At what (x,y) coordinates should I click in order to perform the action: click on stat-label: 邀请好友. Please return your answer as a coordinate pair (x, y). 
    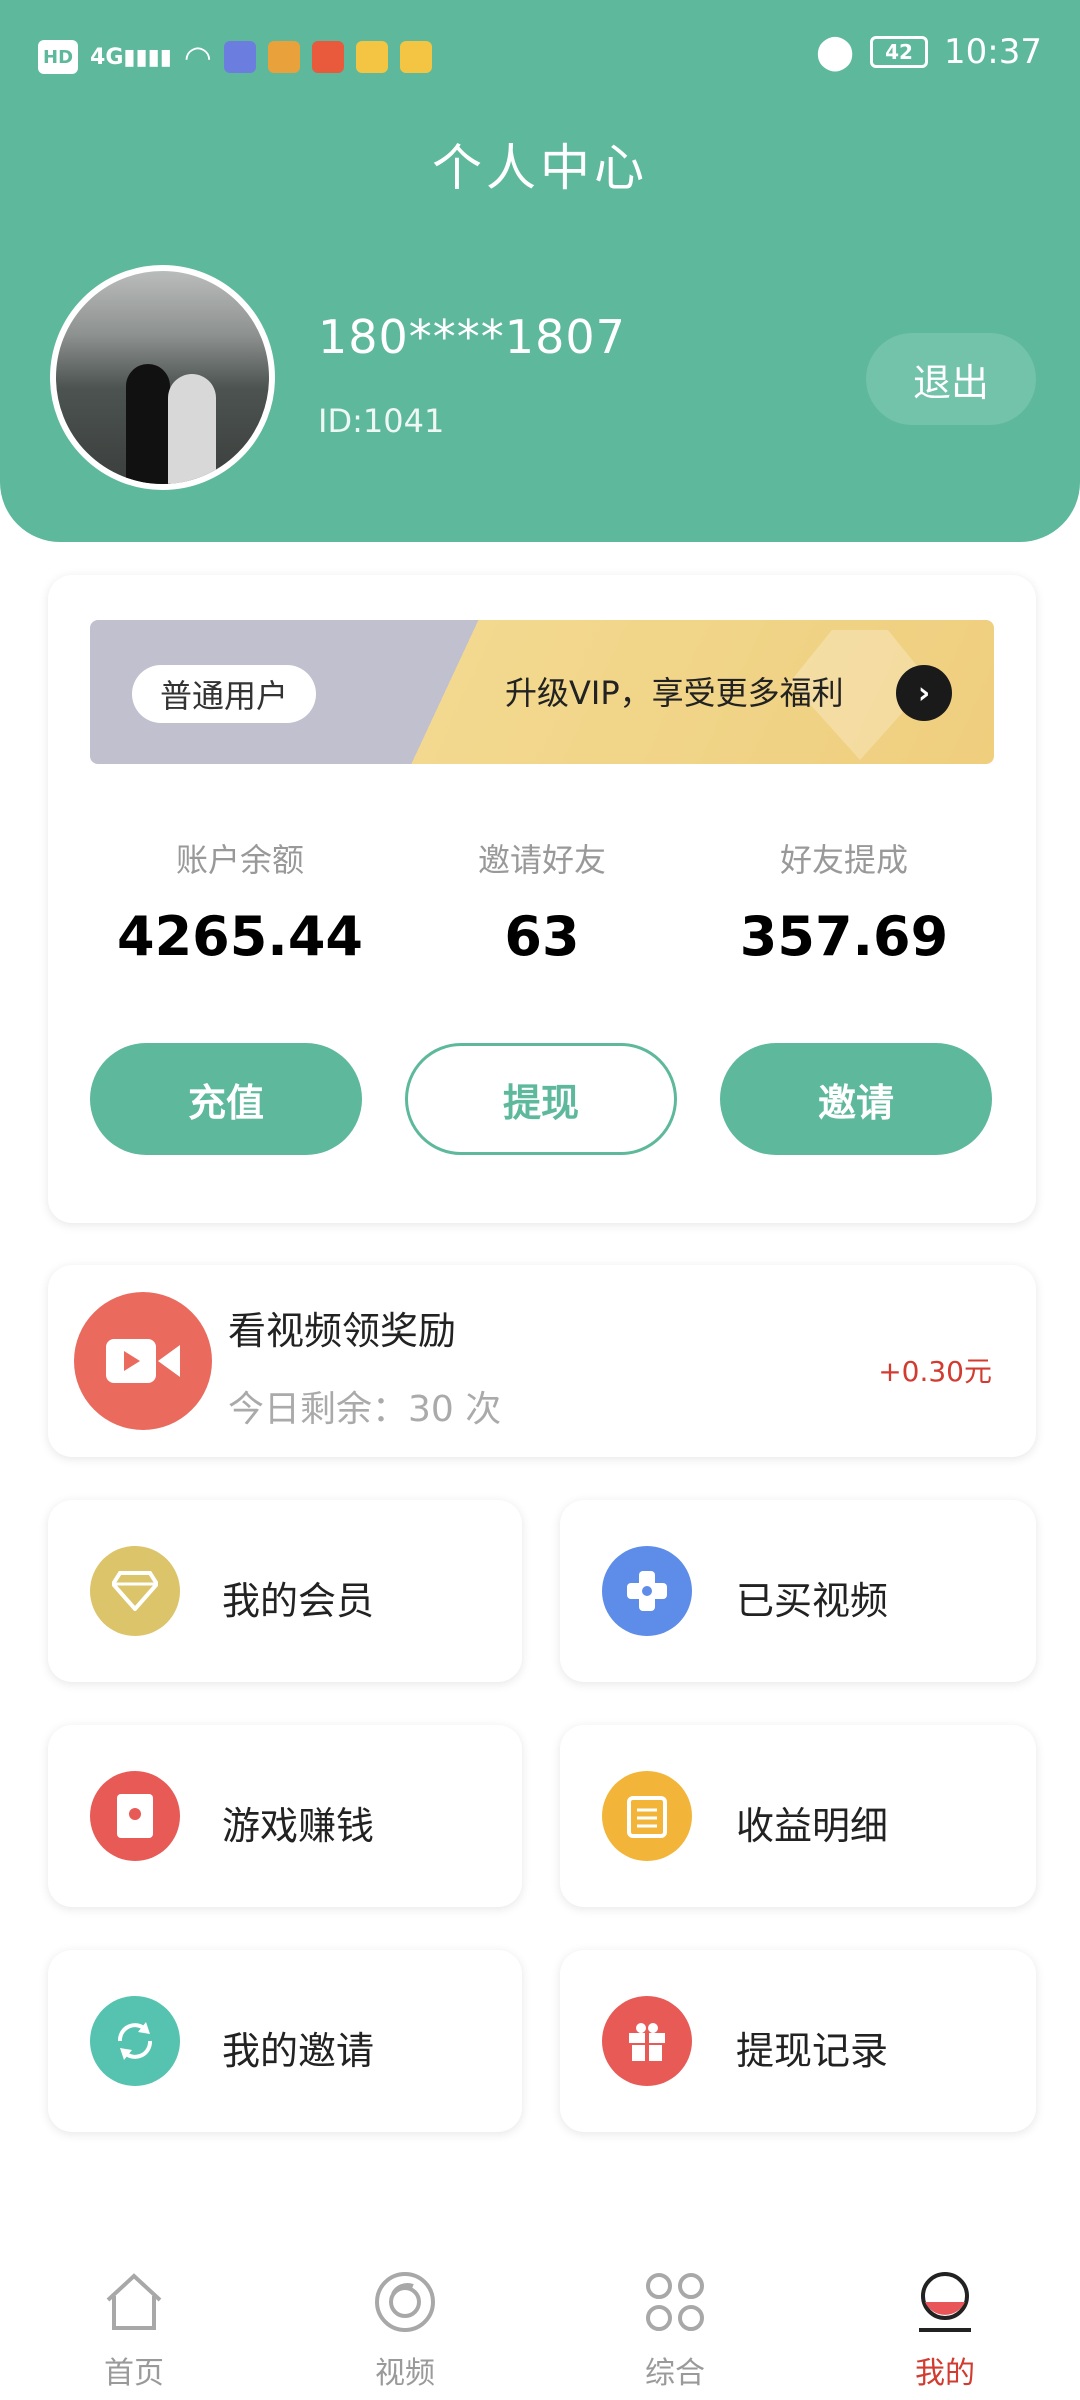
    Looking at the image, I should click on (541, 860).